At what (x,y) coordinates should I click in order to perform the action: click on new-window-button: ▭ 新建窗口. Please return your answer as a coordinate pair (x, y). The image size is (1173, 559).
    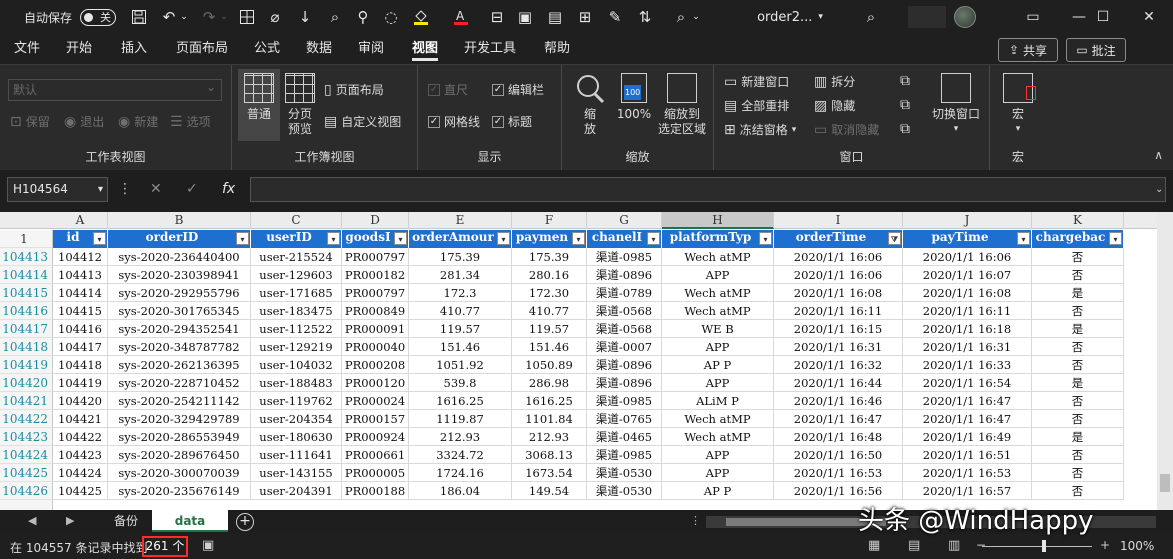
    Looking at the image, I should click on (756, 81).